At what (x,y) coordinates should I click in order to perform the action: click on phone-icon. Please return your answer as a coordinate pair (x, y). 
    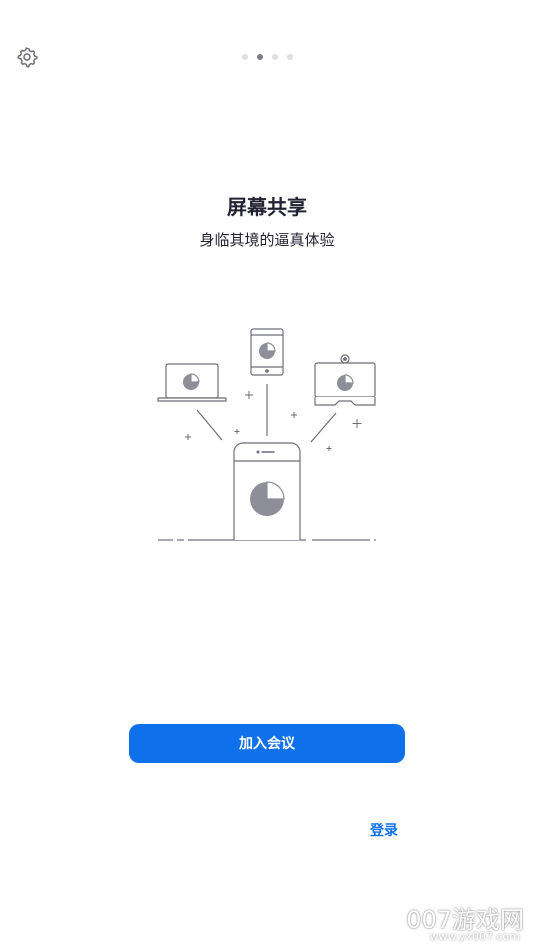
    Looking at the image, I should click on (267, 491).